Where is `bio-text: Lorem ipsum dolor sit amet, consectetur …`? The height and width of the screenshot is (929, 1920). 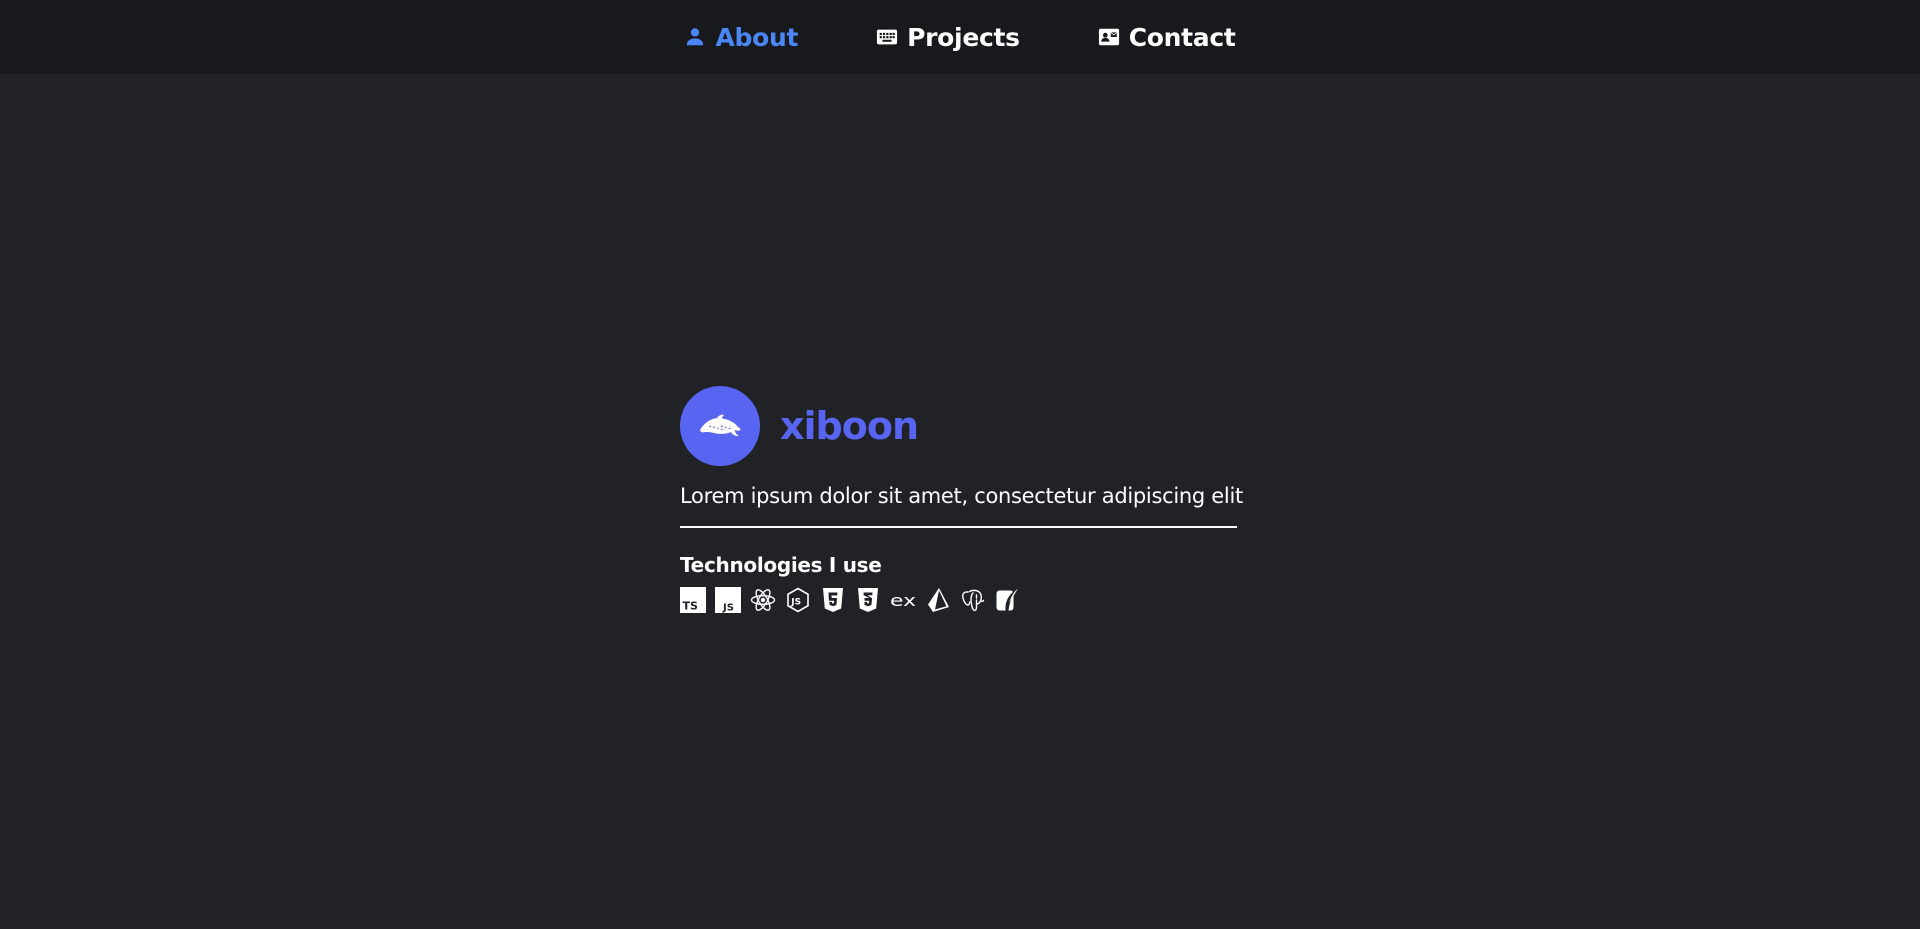
bio-text: Lorem ipsum dolor sit amet, consectetur … is located at coordinates (961, 496).